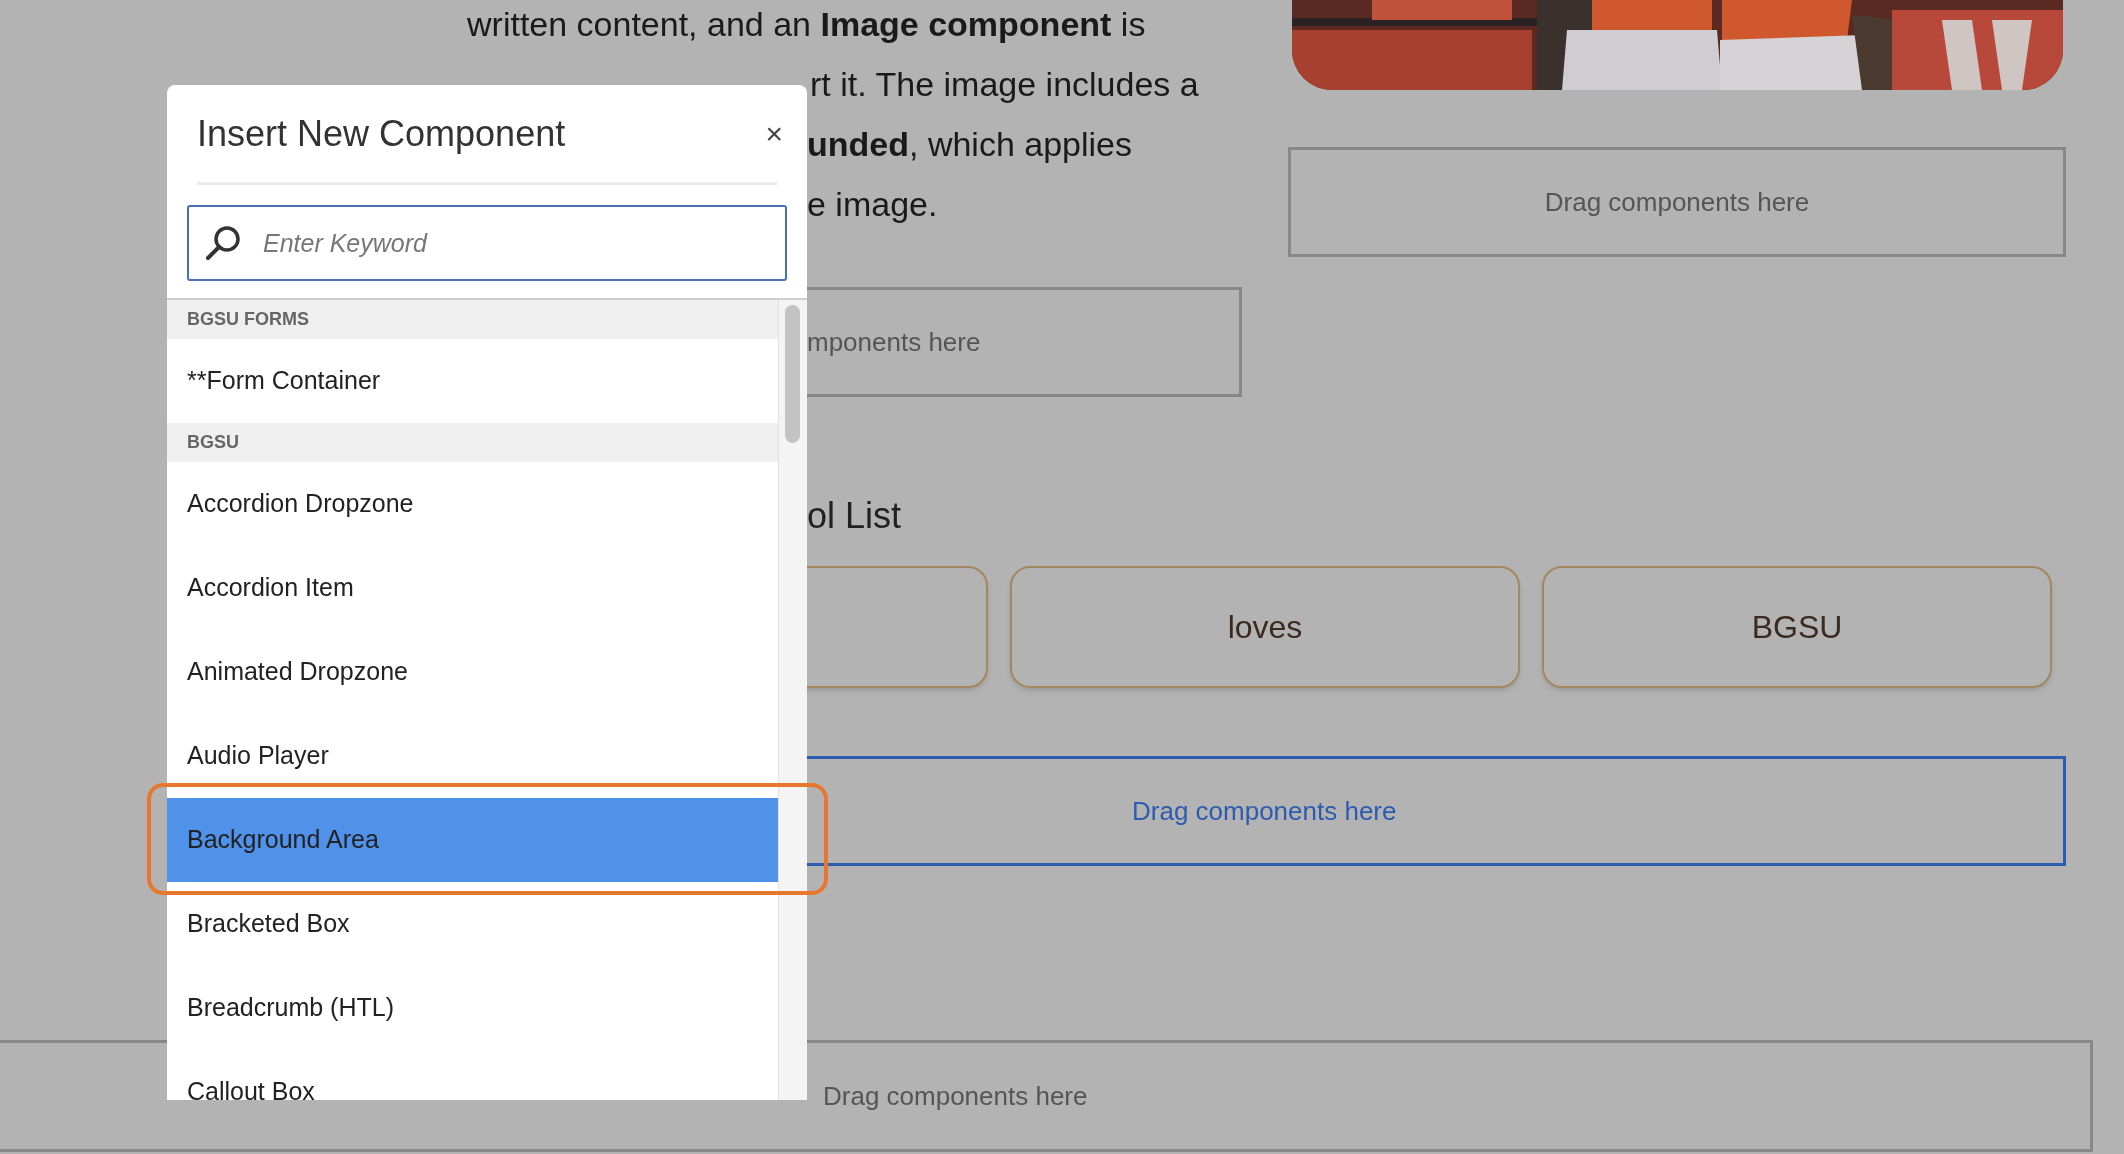 The width and height of the screenshot is (2124, 1154). What do you see at coordinates (1265, 627) in the screenshot?
I see `word-card: loves` at bounding box center [1265, 627].